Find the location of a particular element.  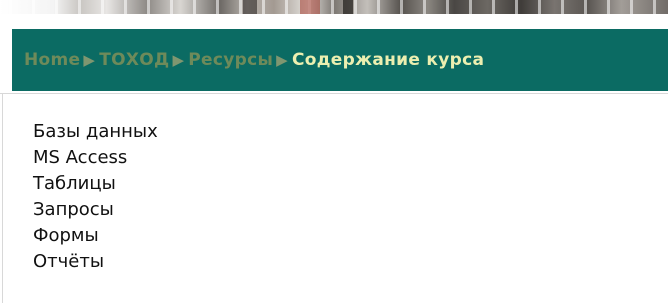

breadcrumb-home: Home is located at coordinates (52, 60).